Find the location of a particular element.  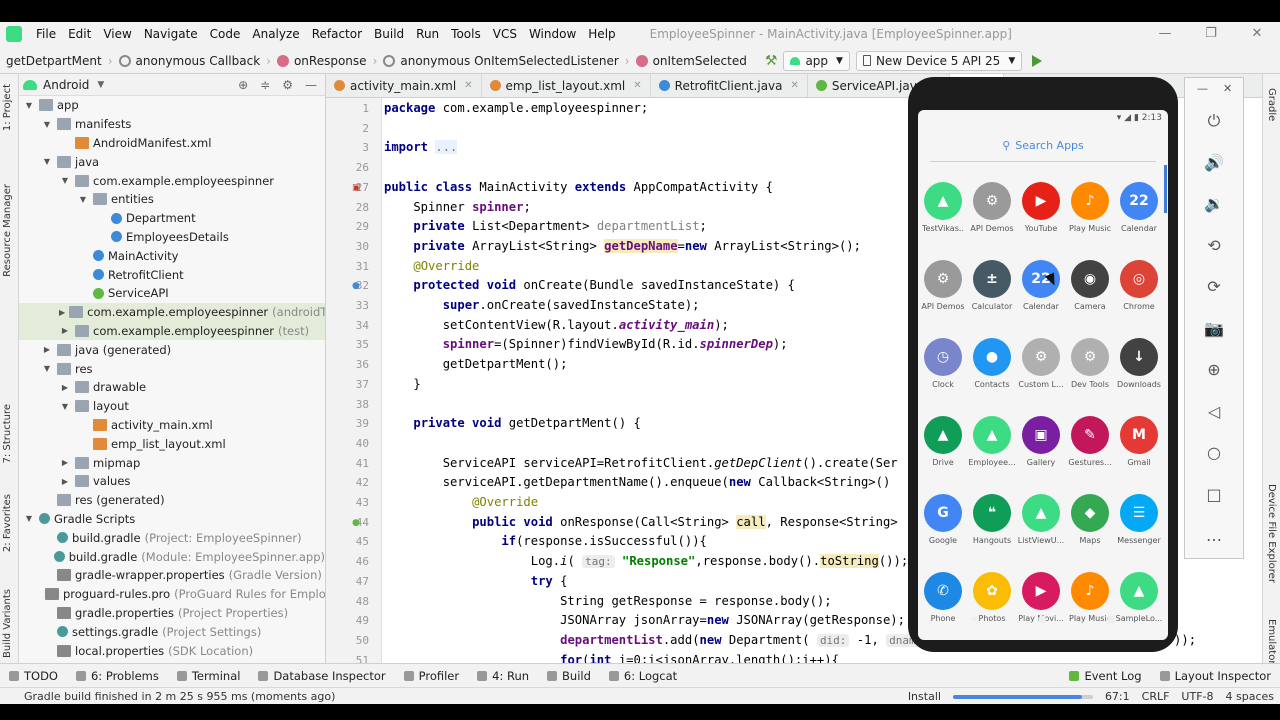

override-marker-icon: ● is located at coordinates (356, 286).